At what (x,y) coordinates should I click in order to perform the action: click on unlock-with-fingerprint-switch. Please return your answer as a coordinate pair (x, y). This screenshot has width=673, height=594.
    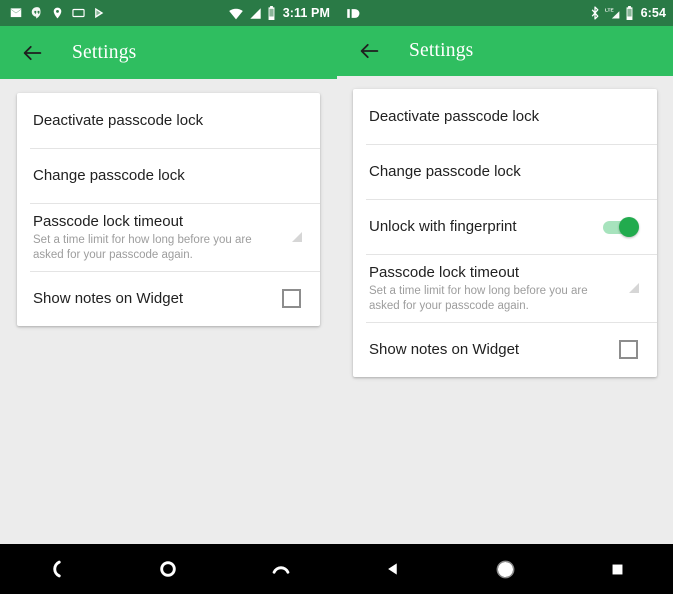
    Looking at the image, I should click on (621, 226).